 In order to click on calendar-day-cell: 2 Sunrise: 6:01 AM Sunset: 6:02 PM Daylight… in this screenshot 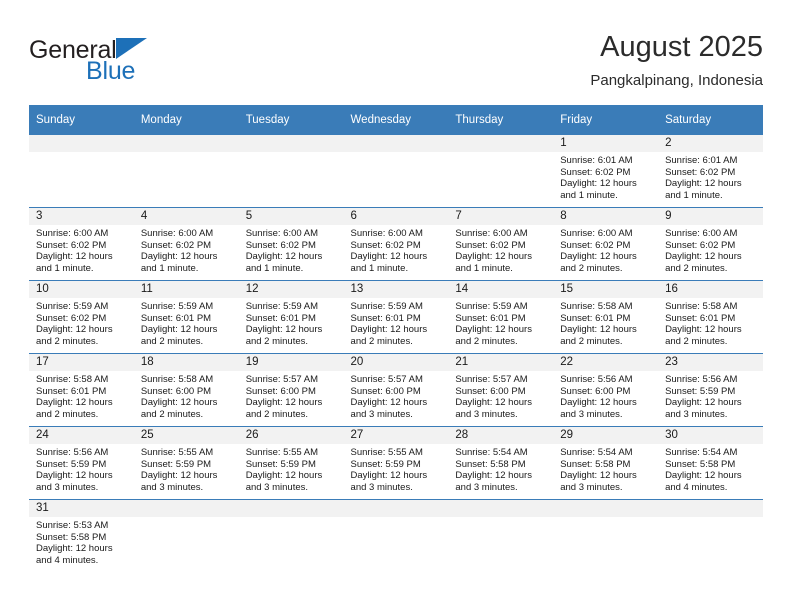, I will do `click(710, 171)`.